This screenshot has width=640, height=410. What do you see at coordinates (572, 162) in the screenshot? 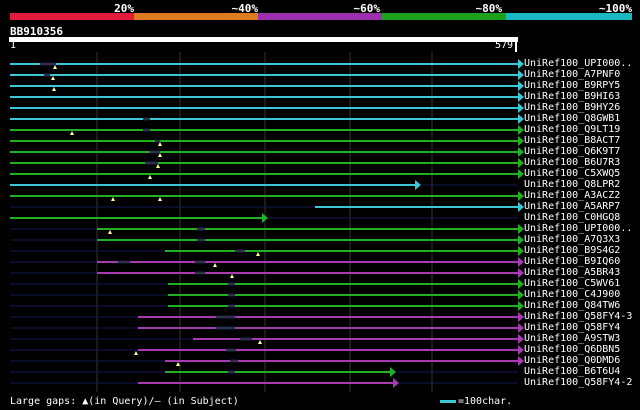
I see `hit-label: UniRef100_B6U7R3` at bounding box center [572, 162].